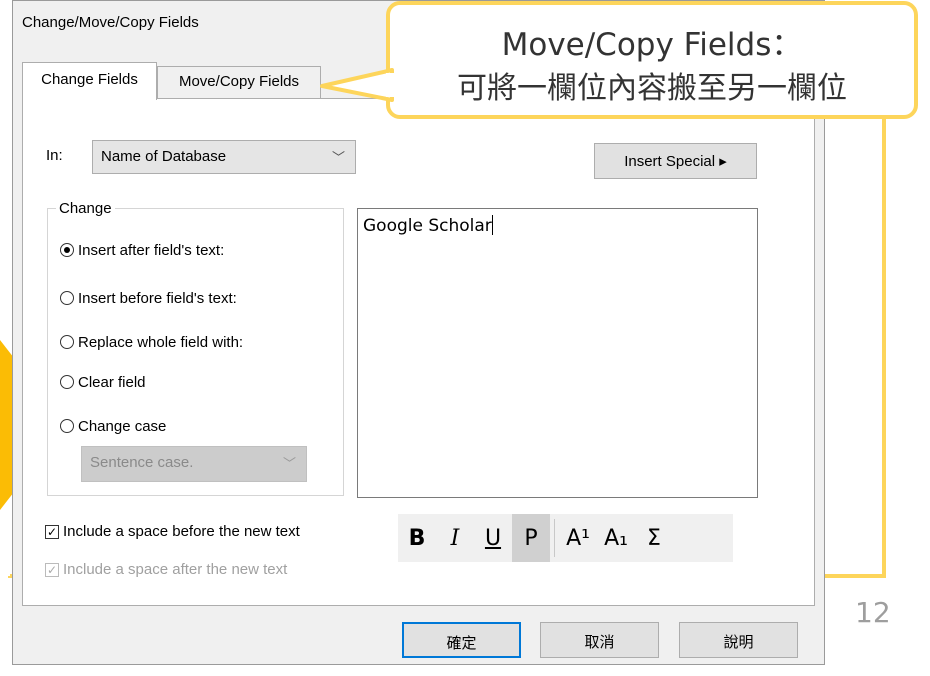 This screenshot has width=930, height=676. I want to click on annotation-callout: Move/Copy Fields： 可將一欄位內容搬至另一欄位, so click(652, 60).